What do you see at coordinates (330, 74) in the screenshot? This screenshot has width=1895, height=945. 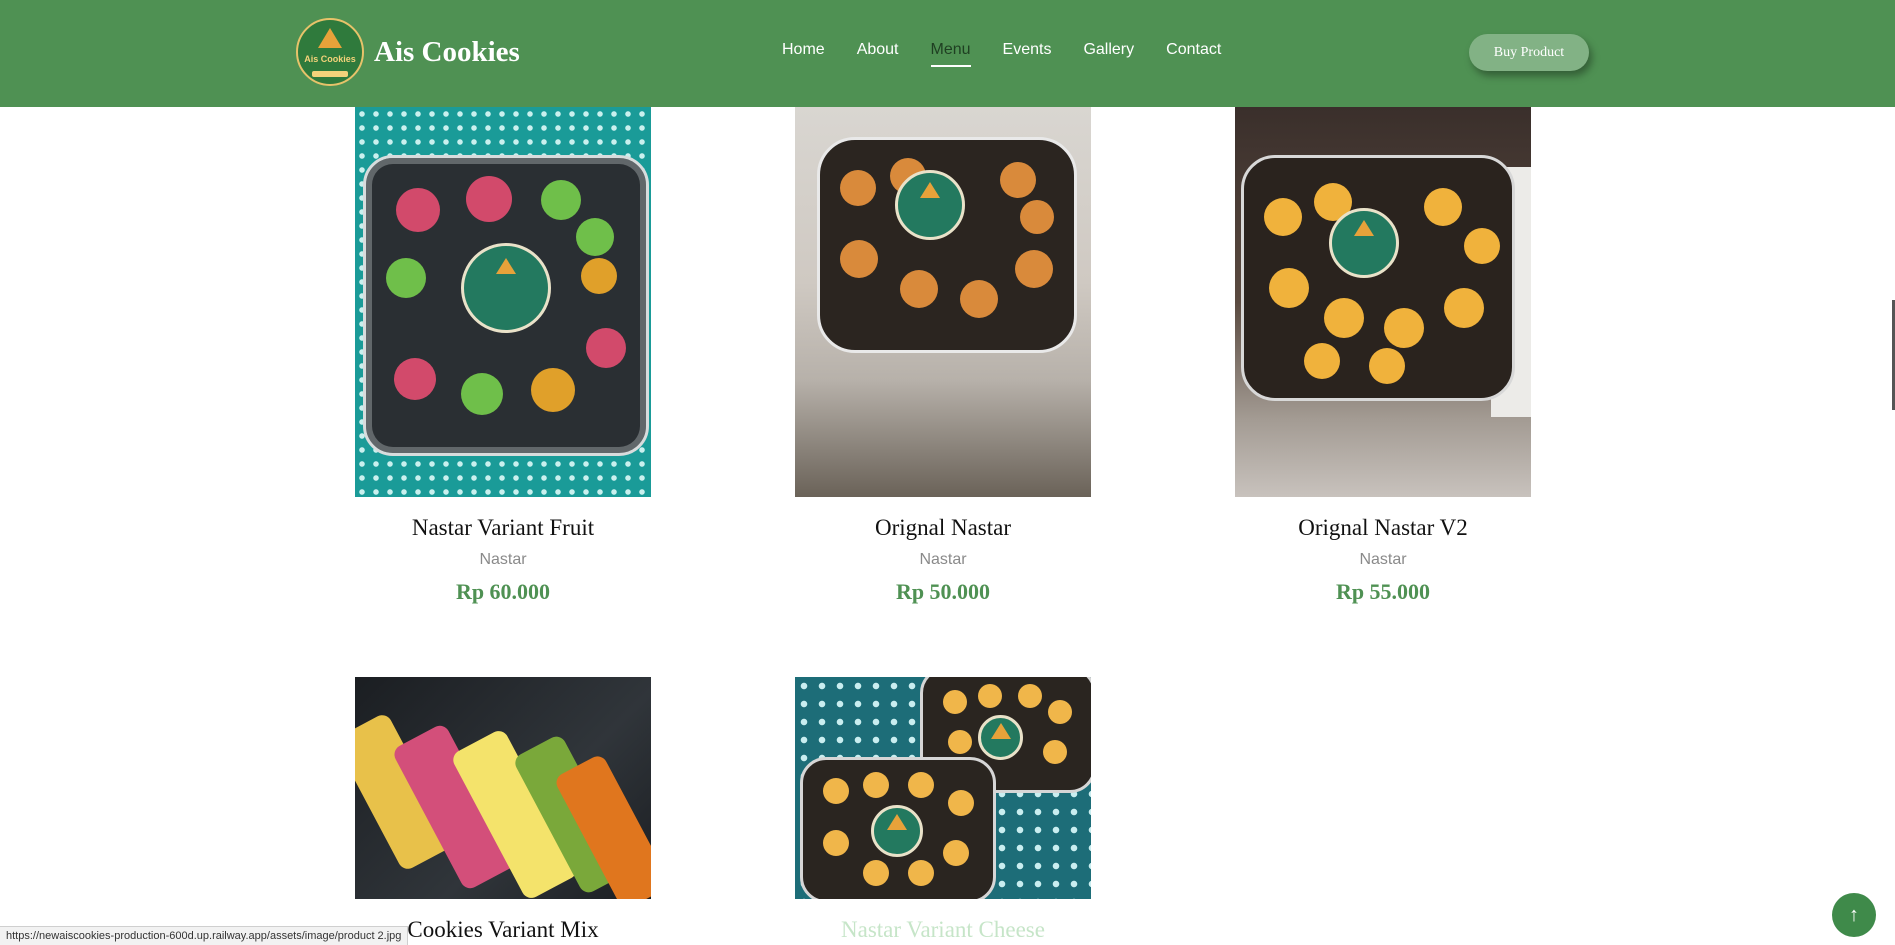 I see `logo-phone-strip` at bounding box center [330, 74].